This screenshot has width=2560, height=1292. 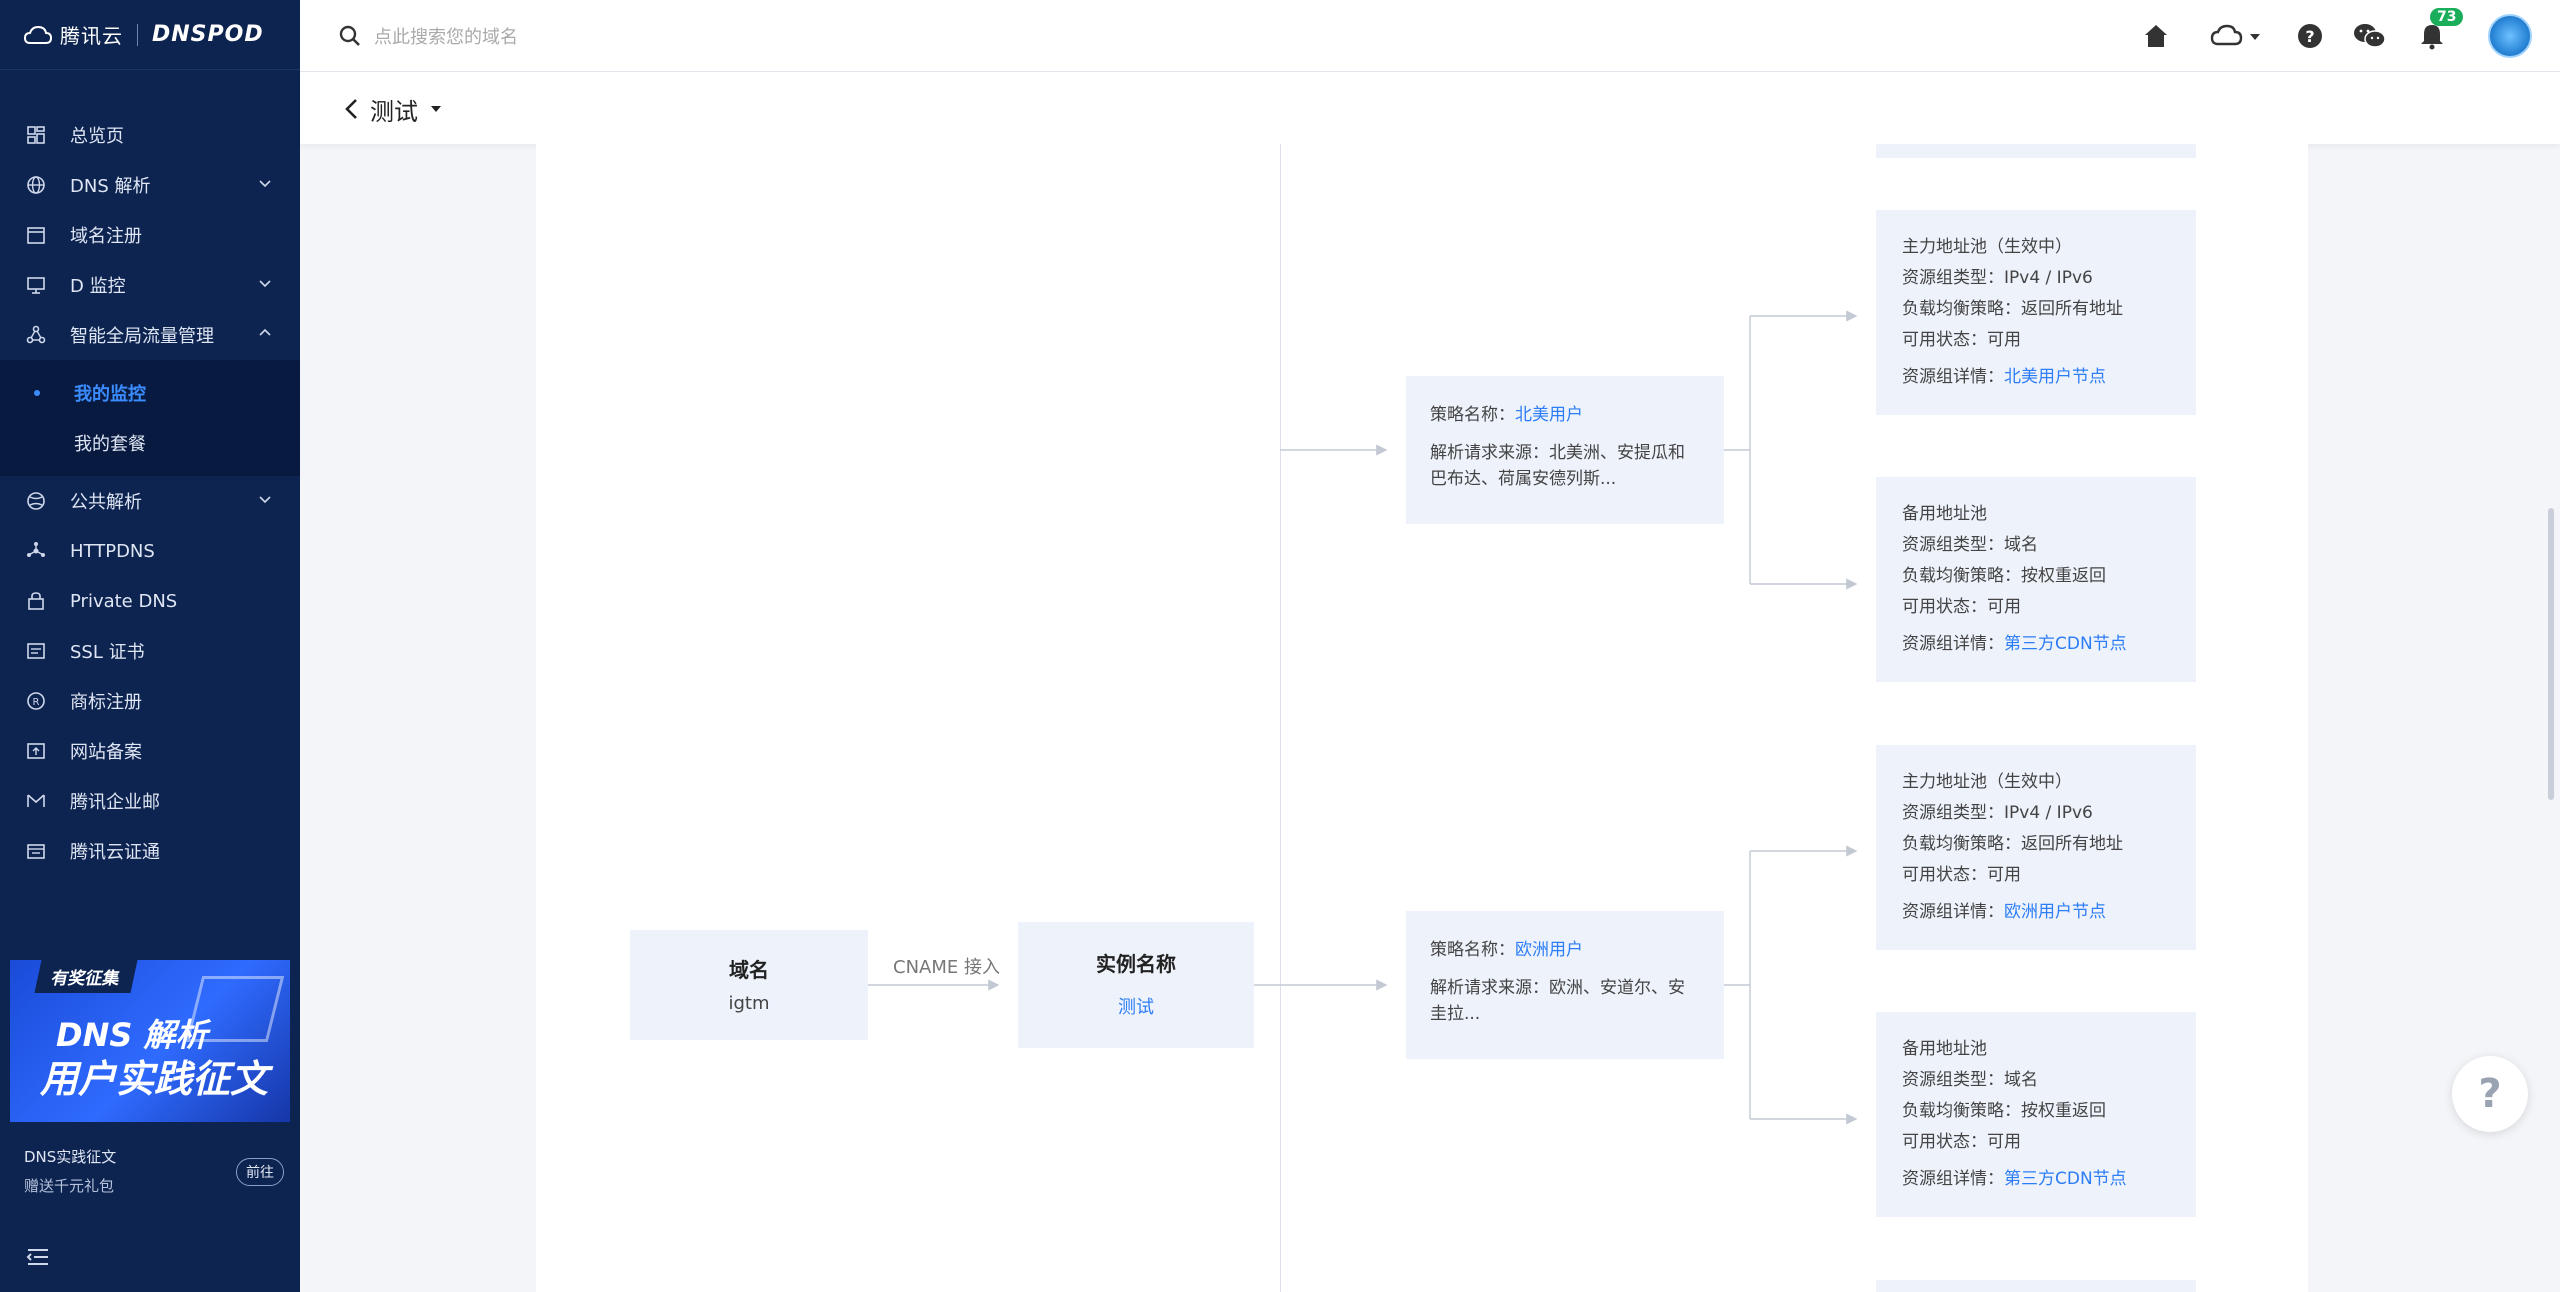 I want to click on pool-detail-link: 北美用户节点, so click(x=2055, y=377).